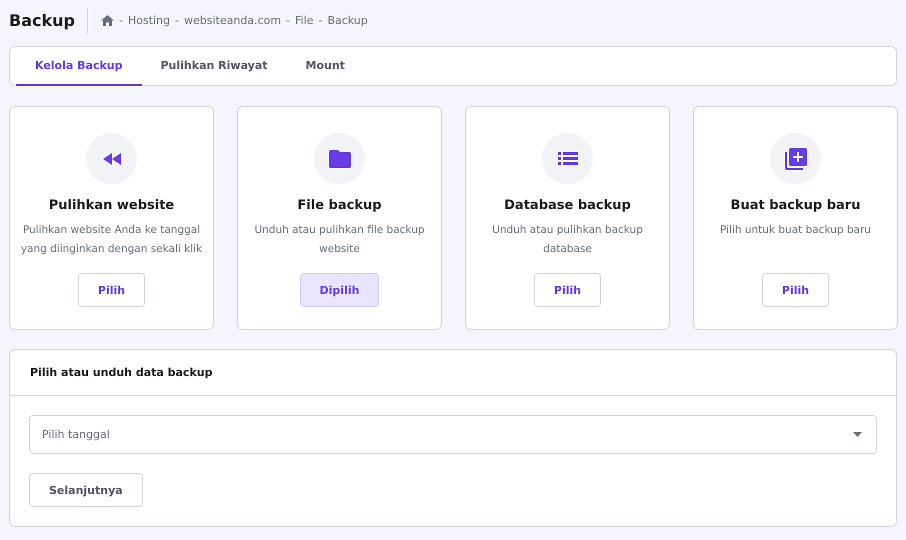 Image resolution: width=906 pixels, height=540 pixels. What do you see at coordinates (214, 66) in the screenshot?
I see `tab: Pulihkan Riwayat` at bounding box center [214, 66].